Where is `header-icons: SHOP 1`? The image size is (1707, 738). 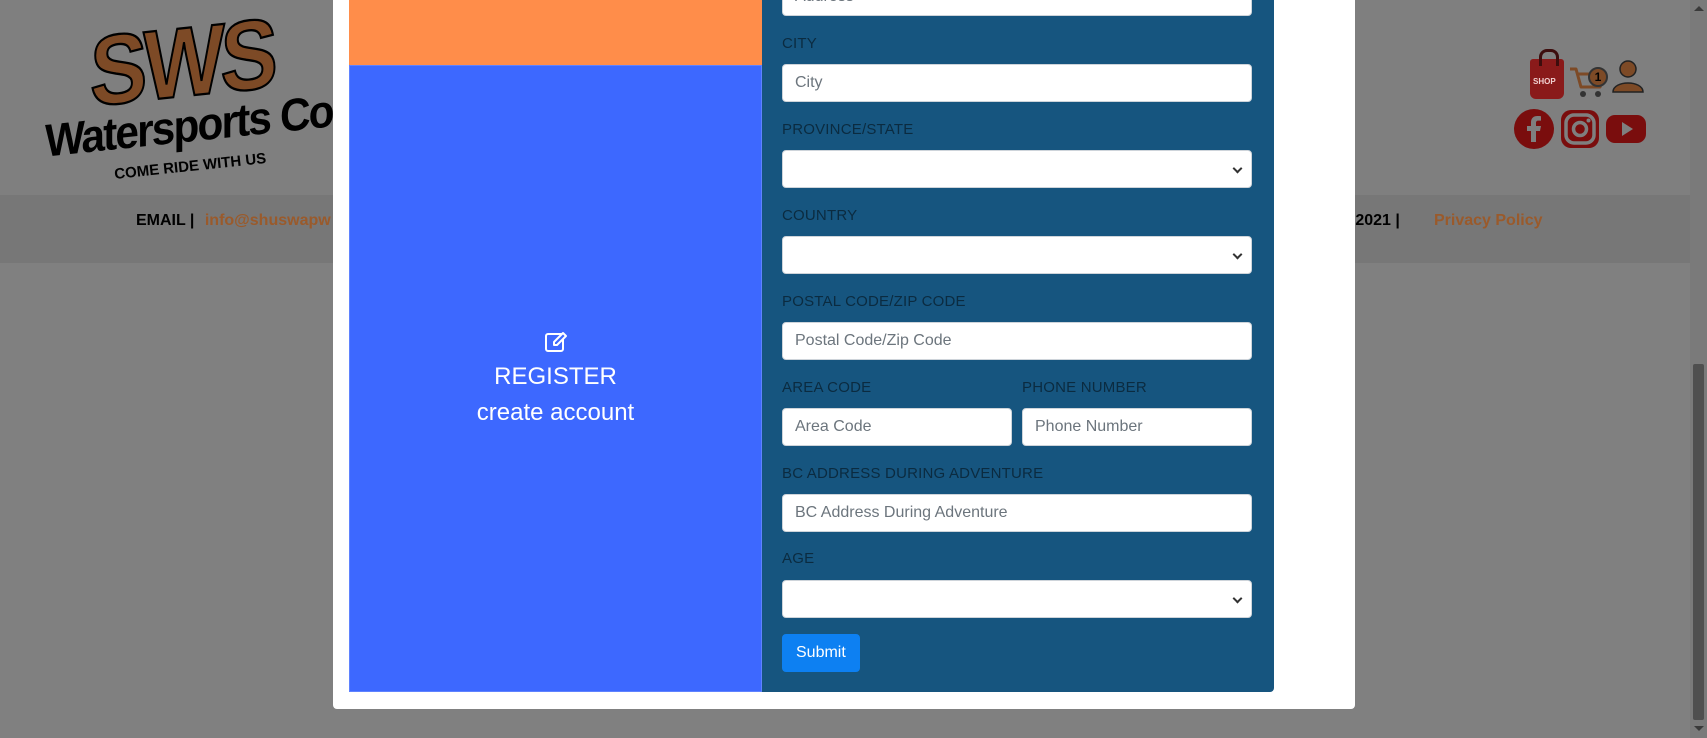
header-icons: SHOP 1 is located at coordinates (1588, 74).